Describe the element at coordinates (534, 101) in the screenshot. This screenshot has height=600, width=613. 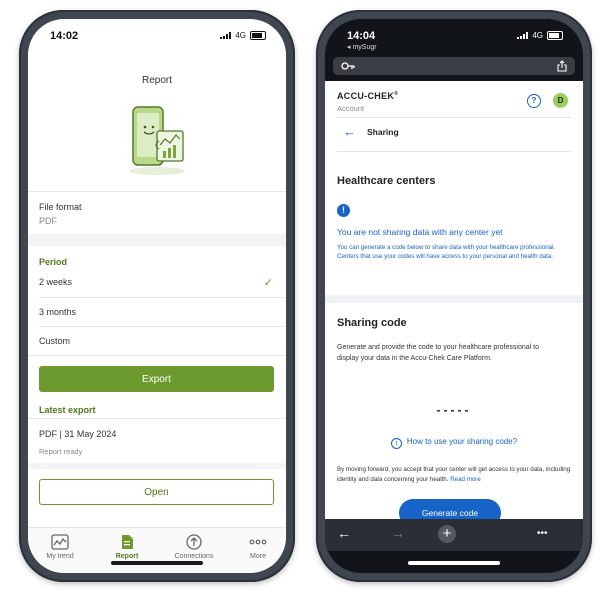
I see `help-icon: ?` at that location.